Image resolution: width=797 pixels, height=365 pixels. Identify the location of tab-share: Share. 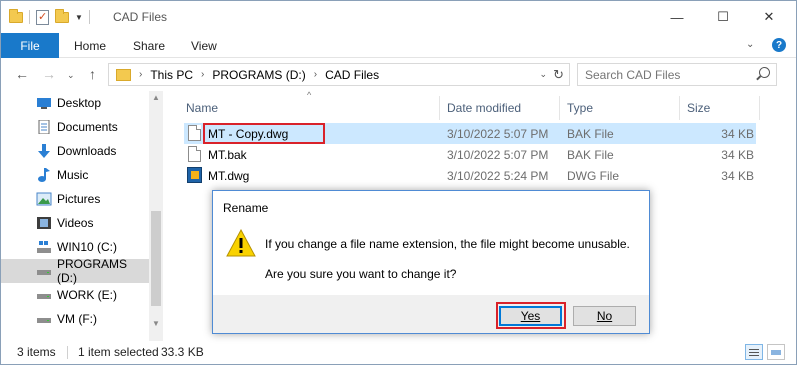
(149, 45).